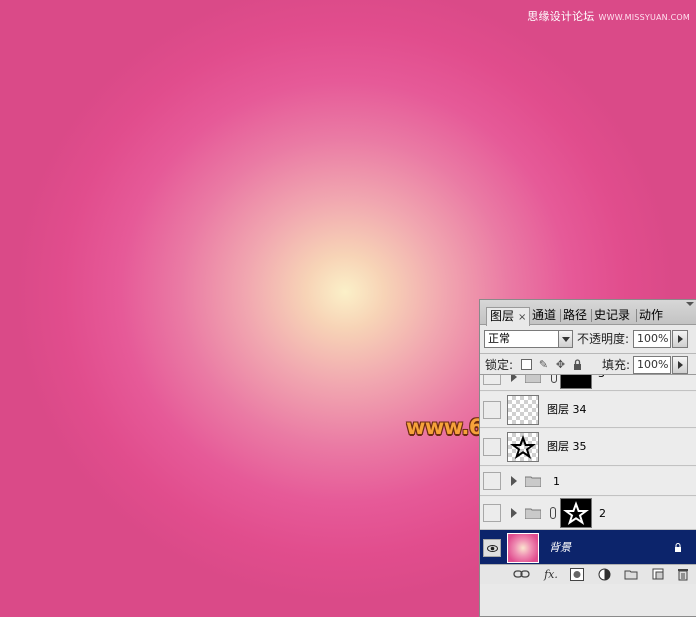 The width and height of the screenshot is (696, 617). Describe the element at coordinates (588, 574) in the screenshot. I see `panel-bottom-bar: fx.` at that location.